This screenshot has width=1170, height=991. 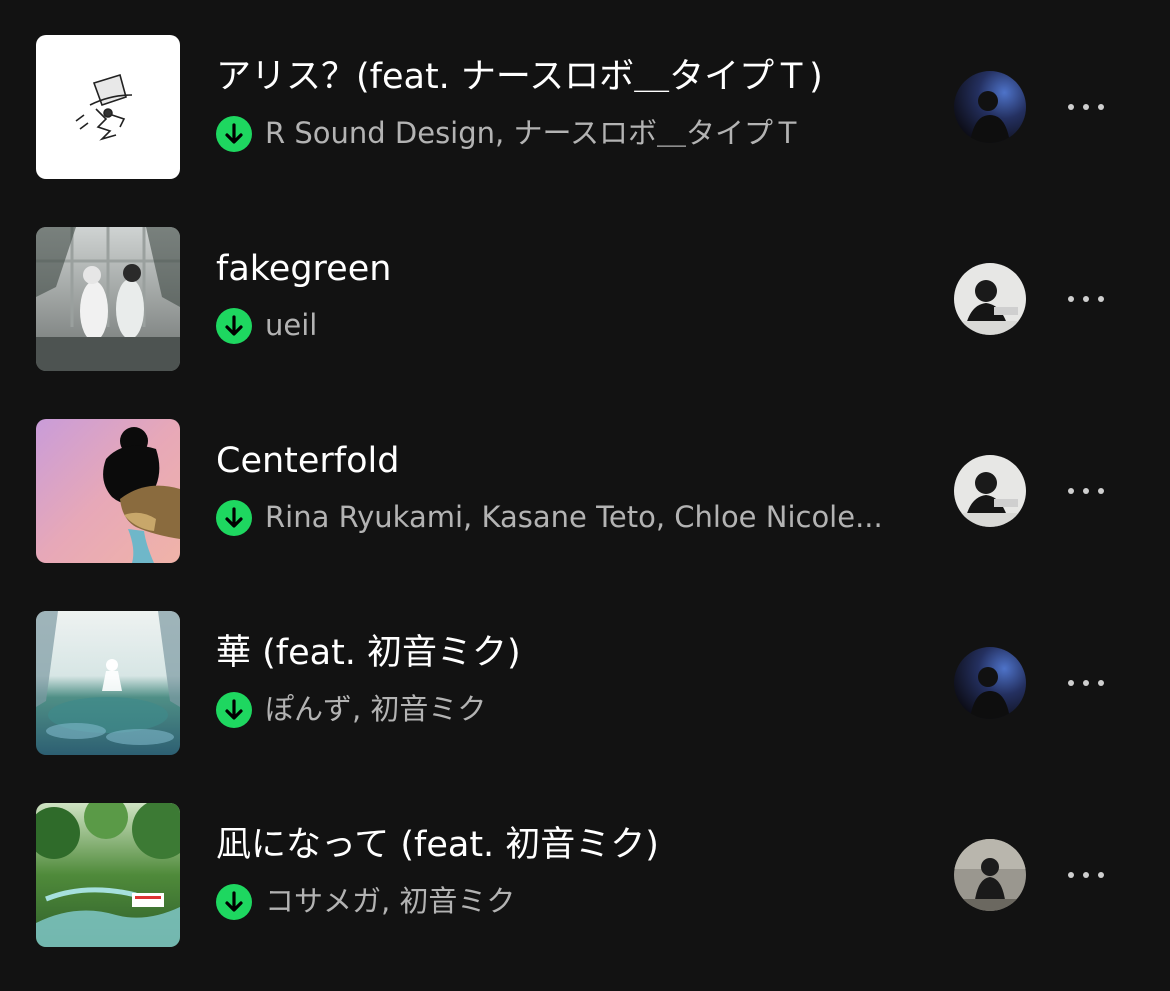 I want to click on track-subtitle: R Sound Design, ナースロボ＿タイプＴ, so click(x=561, y=133).